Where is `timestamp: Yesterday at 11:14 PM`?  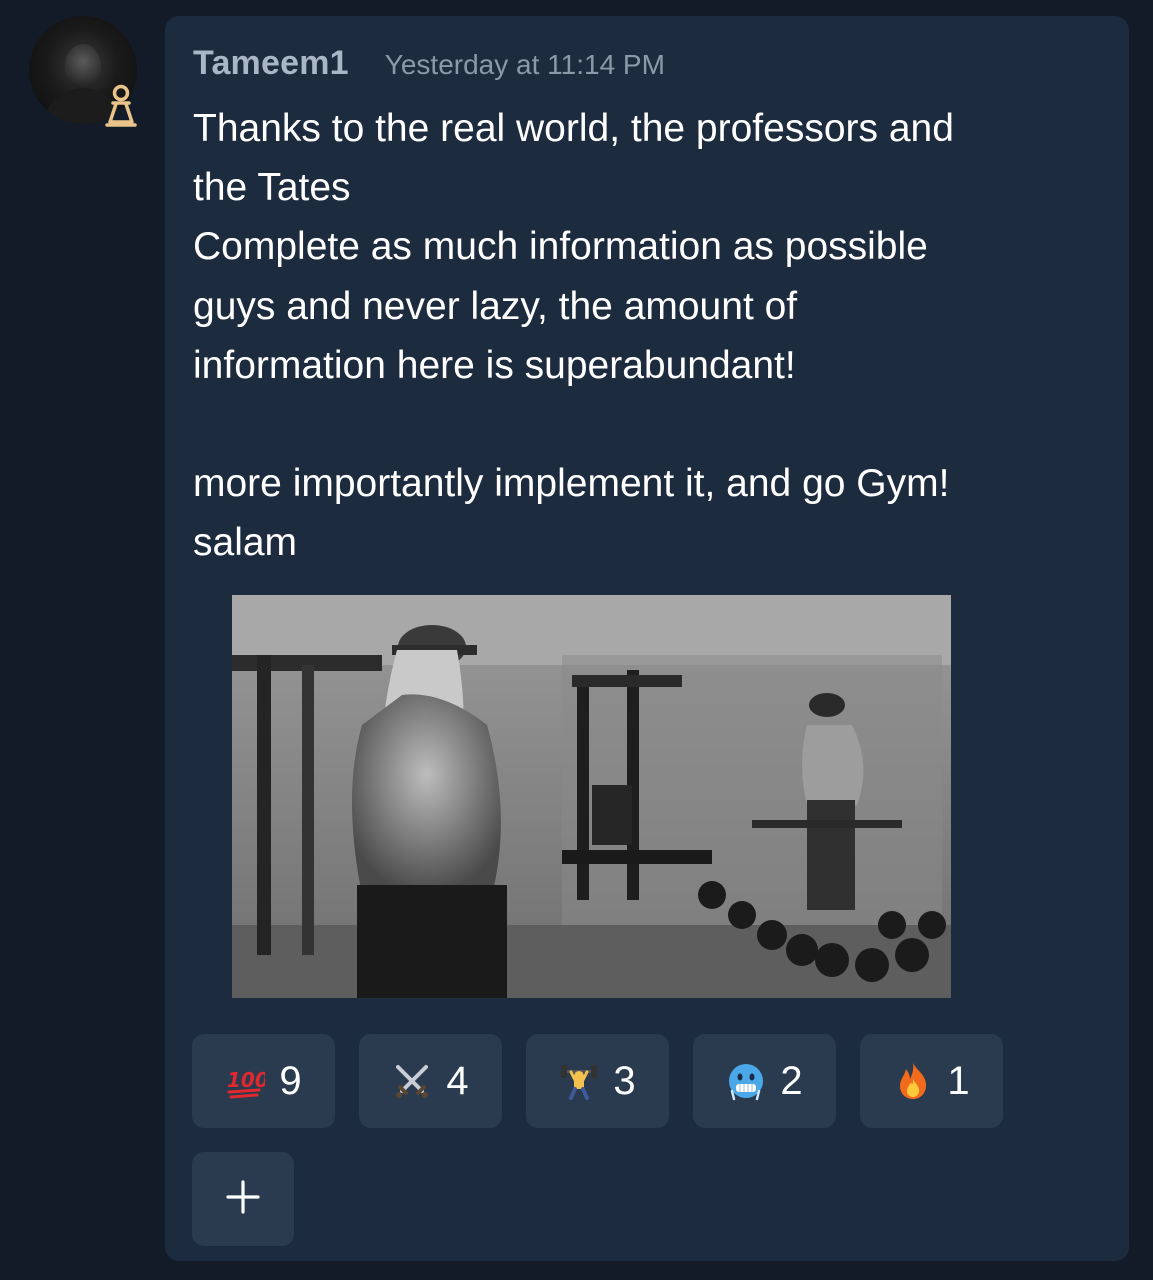
timestamp: Yesterday at 11:14 PM is located at coordinates (524, 64).